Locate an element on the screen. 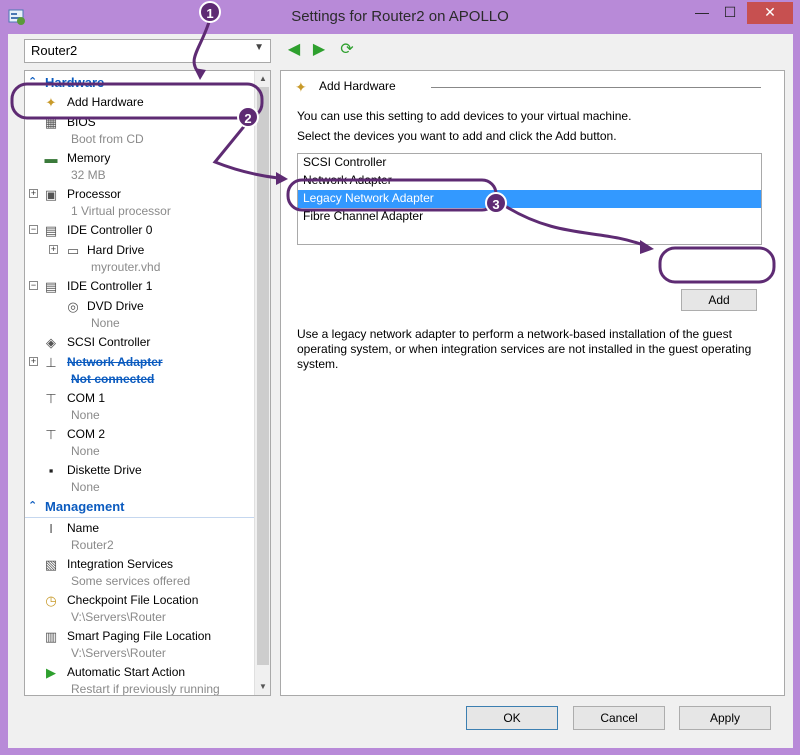 The height and width of the screenshot is (755, 800). back-arrow-icon: ◀ is located at coordinates (294, 50).